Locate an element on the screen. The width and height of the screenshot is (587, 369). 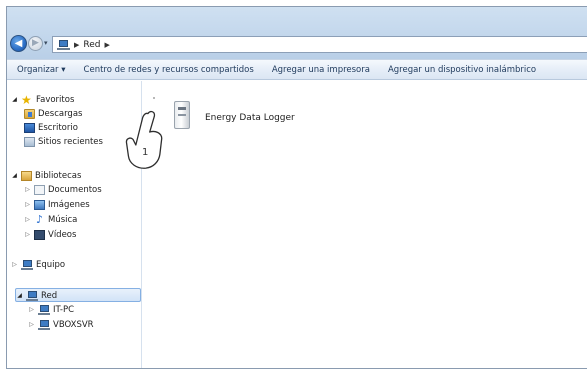
tree-item-desktop: Escritorio is located at coordinates (51, 127).